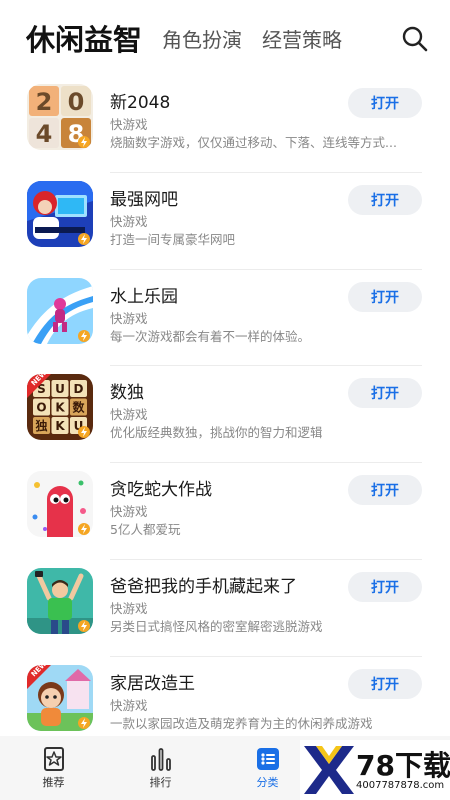 This screenshot has width=450, height=800. Describe the element at coordinates (203, 586) in the screenshot. I see `app-name: 爸爸把我的手机藏起来了` at that location.